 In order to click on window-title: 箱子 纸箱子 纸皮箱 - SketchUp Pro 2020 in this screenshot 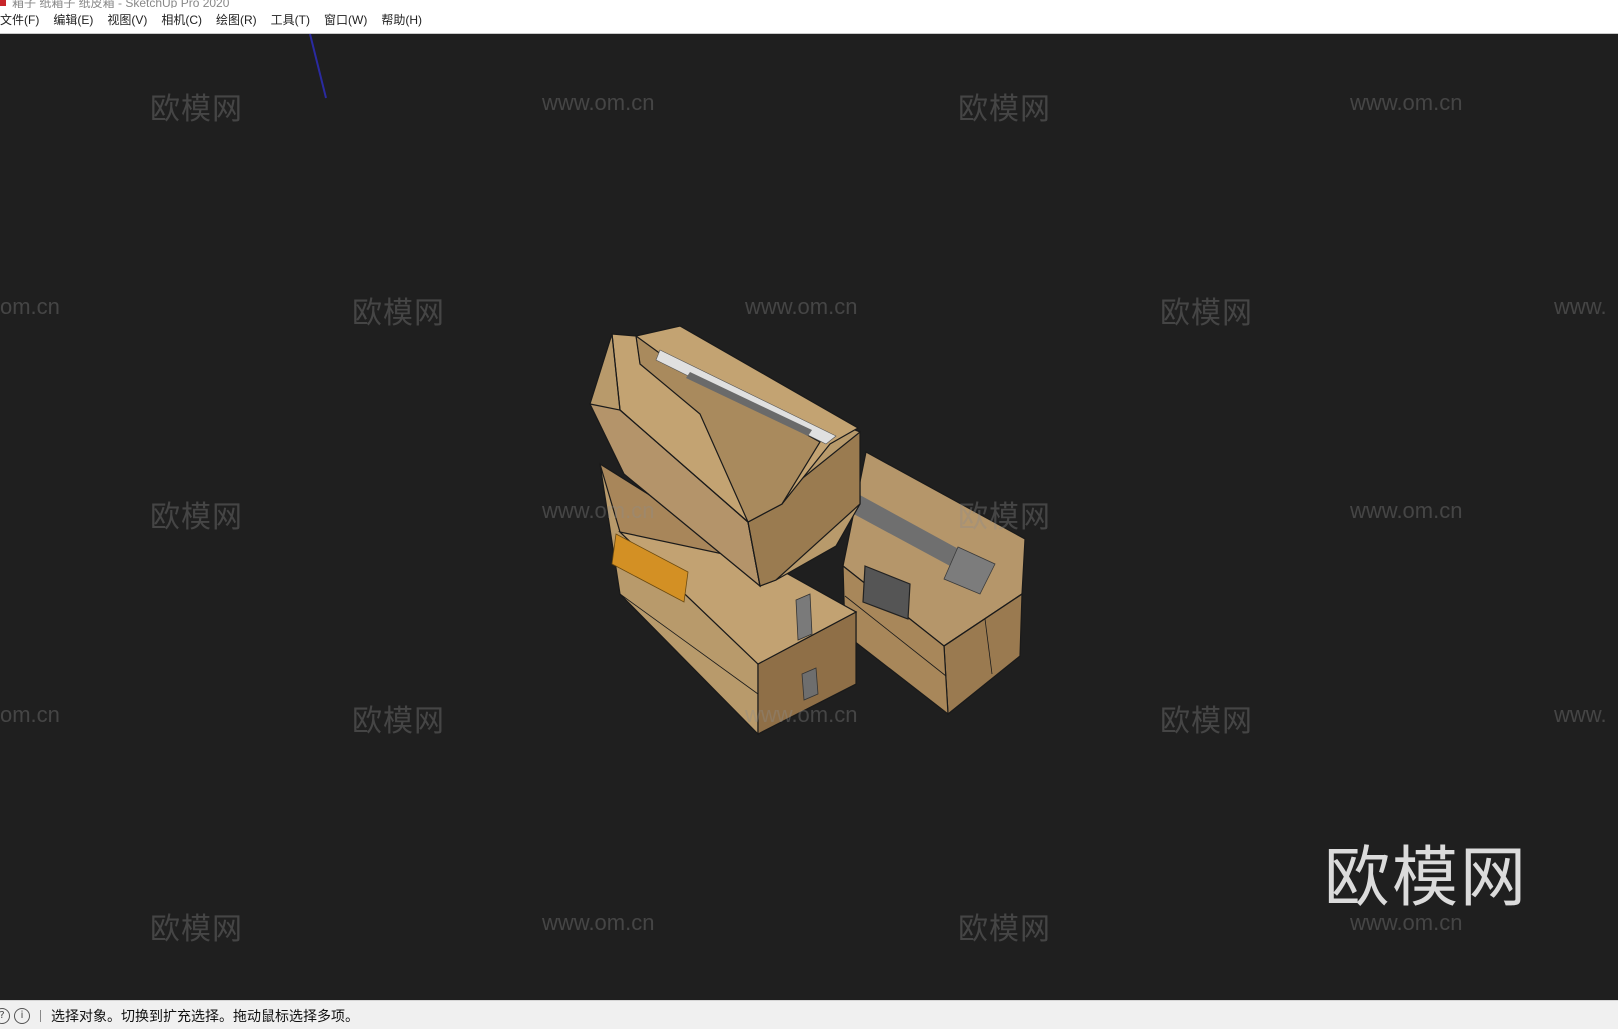, I will do `click(121, 4)`.